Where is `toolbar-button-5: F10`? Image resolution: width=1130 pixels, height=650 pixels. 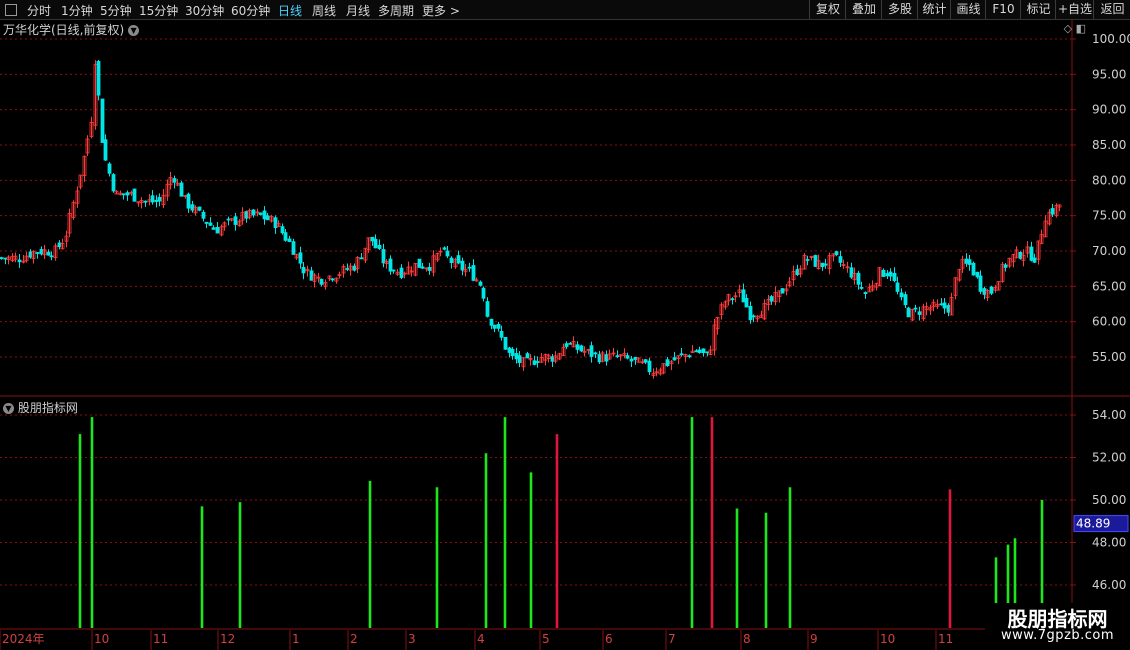 toolbar-button-5: F10 is located at coordinates (1003, 9).